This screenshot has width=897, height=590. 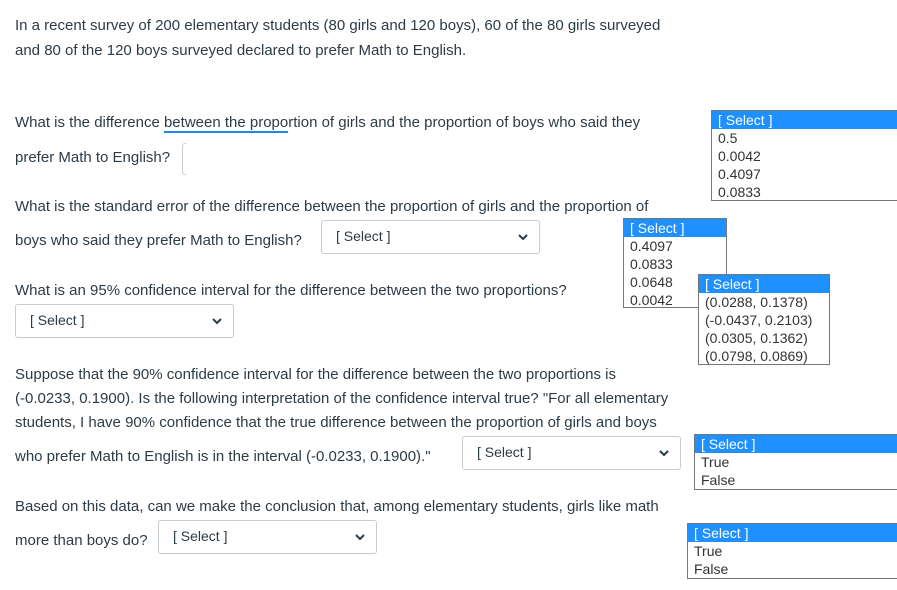 I want to click on q1-text-line-2: prefer Math to English?, so click(x=93, y=157).